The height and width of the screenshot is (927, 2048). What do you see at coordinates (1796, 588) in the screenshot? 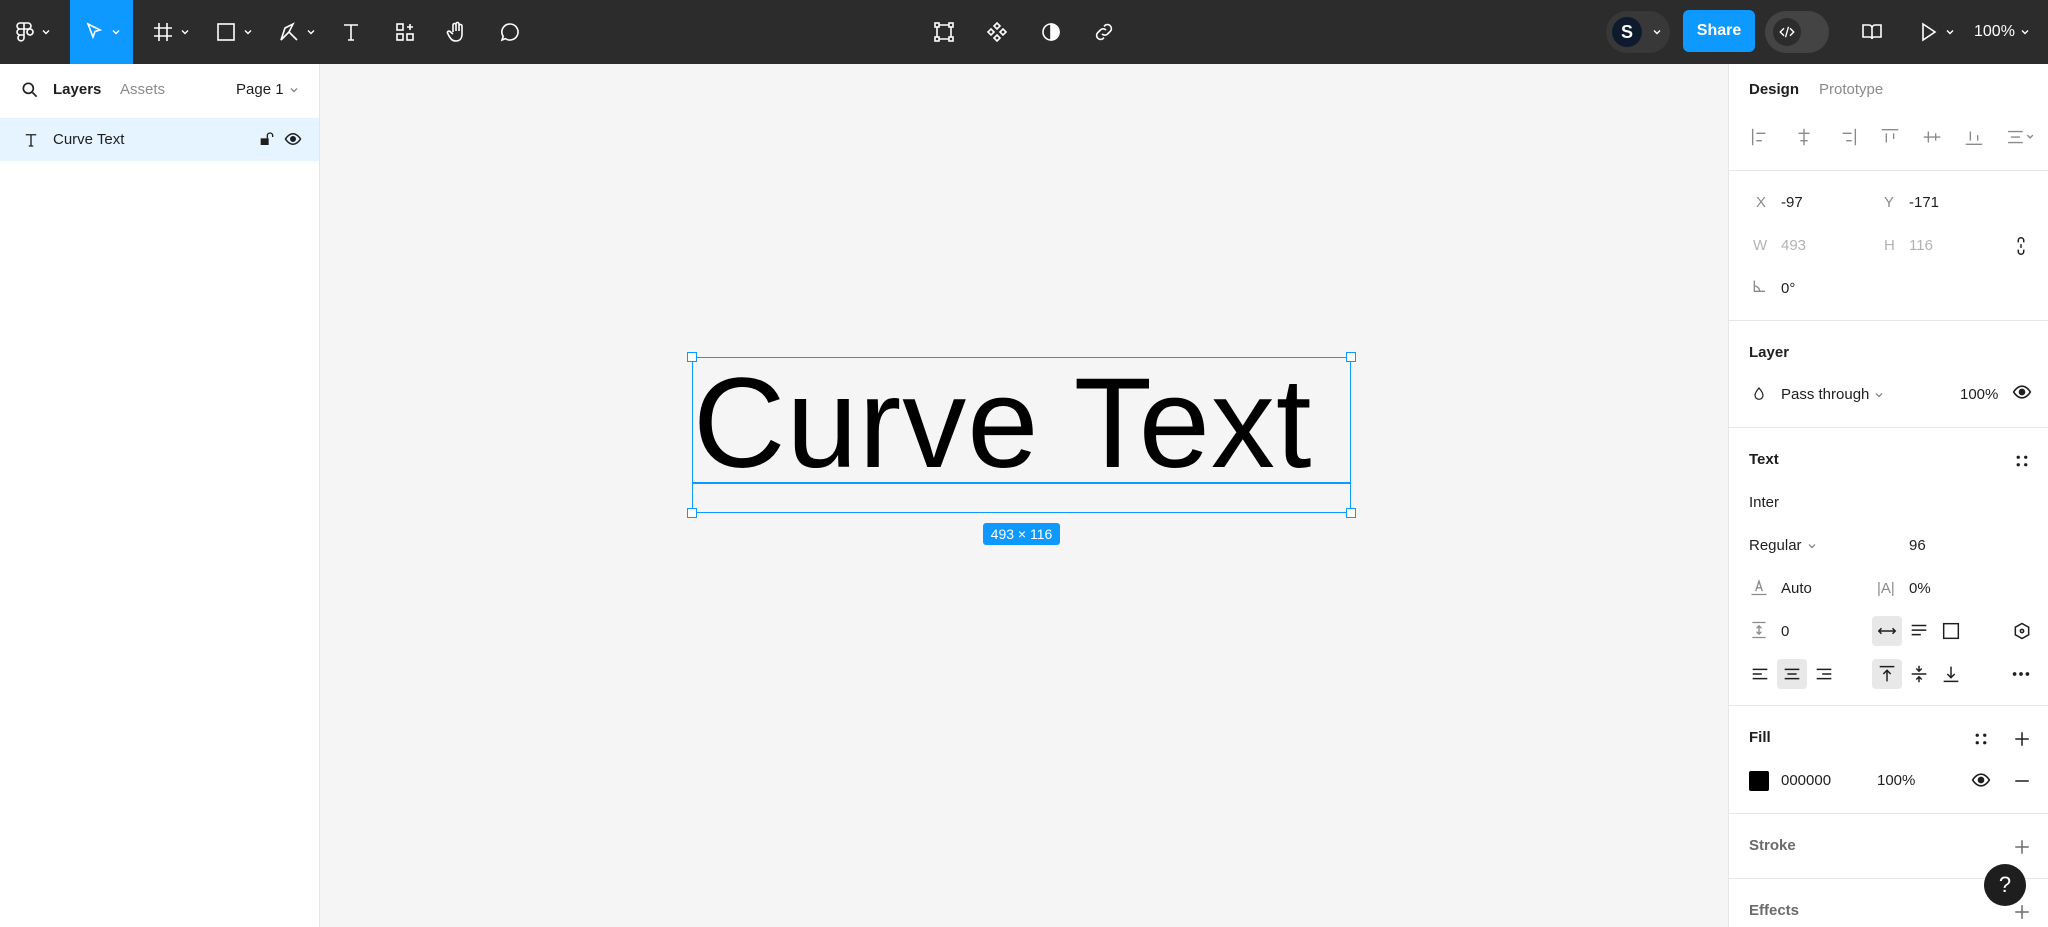
I see `line-height-input: Auto` at bounding box center [1796, 588].